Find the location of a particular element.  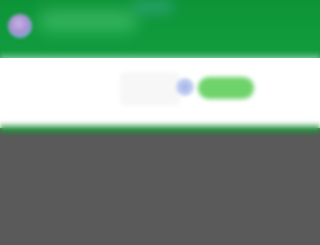

search-input is located at coordinates (150, 89).